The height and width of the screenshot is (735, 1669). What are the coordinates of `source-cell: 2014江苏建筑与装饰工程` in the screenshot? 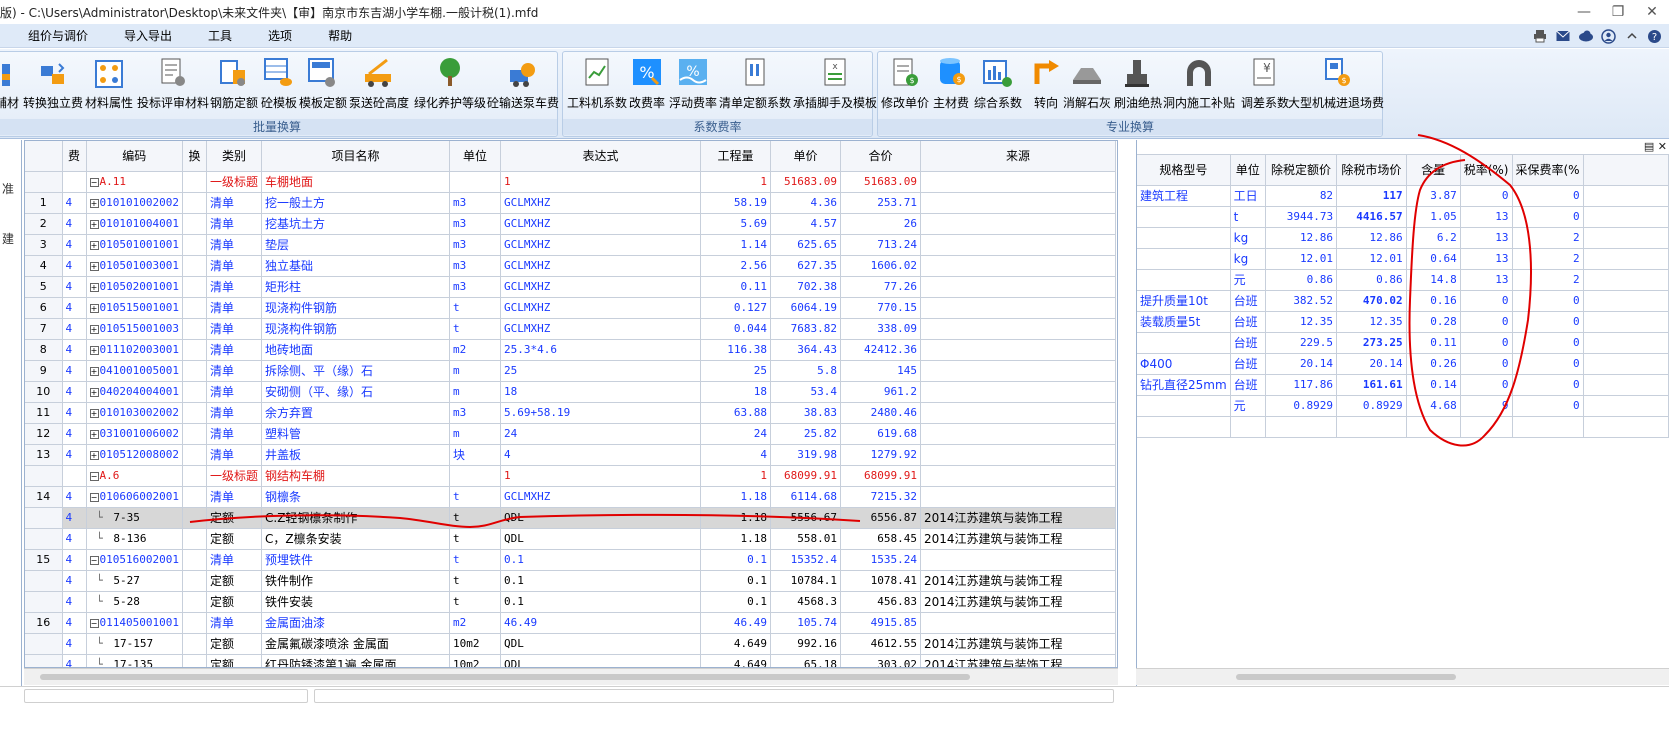 It's located at (1018, 518).